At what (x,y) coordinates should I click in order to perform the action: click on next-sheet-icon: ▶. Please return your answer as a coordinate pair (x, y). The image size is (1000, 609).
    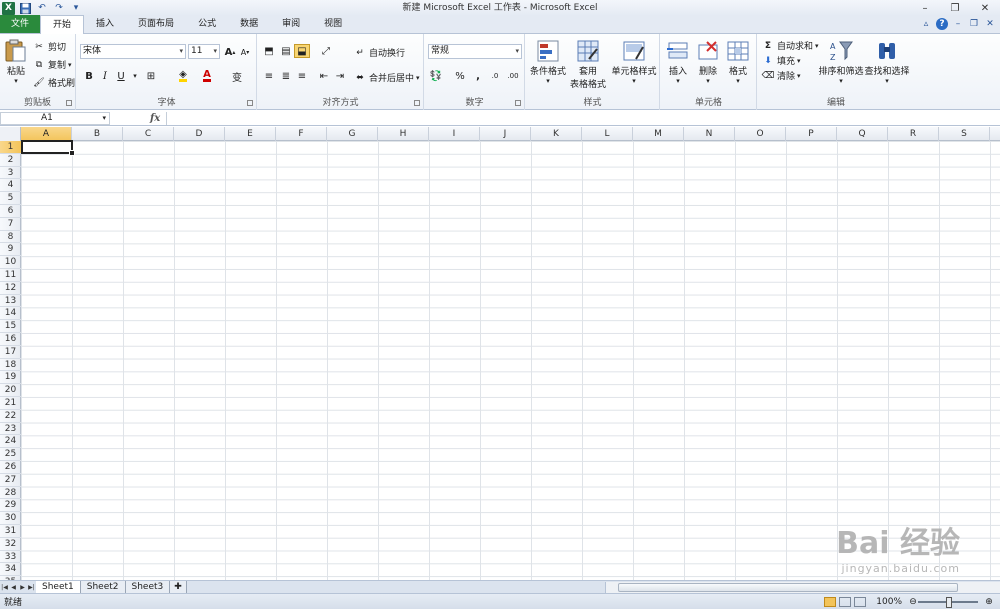
    Looking at the image, I should click on (22, 587).